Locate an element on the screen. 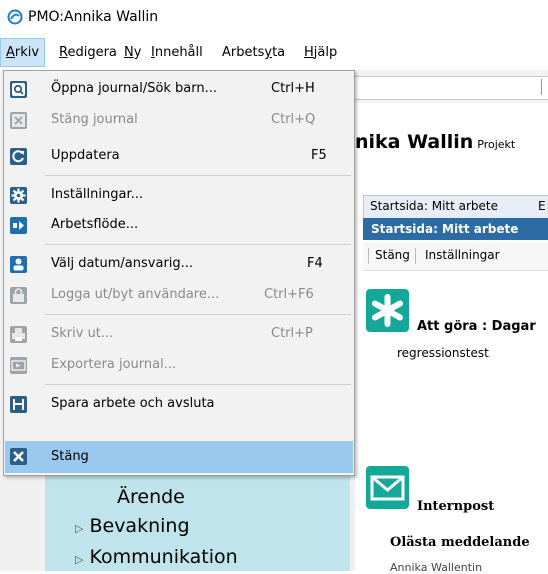 The image size is (548, 574). menu-item-shortcut: F4 is located at coordinates (315, 263).